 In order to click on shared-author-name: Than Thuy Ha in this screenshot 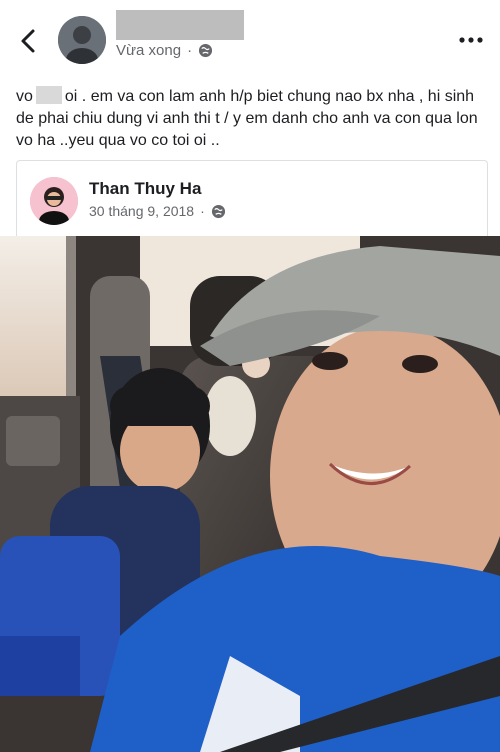, I will do `click(145, 189)`.